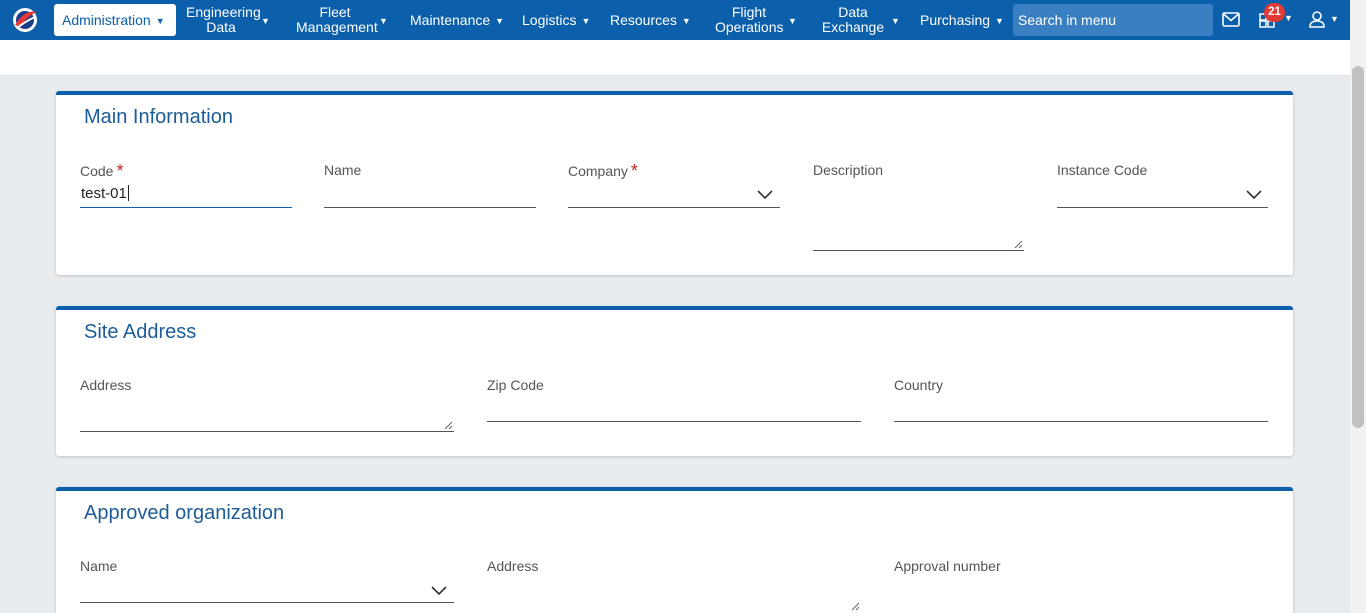 Image resolution: width=1366 pixels, height=613 pixels. What do you see at coordinates (1102, 170) in the screenshot?
I see `instance-code-label: Instance Code` at bounding box center [1102, 170].